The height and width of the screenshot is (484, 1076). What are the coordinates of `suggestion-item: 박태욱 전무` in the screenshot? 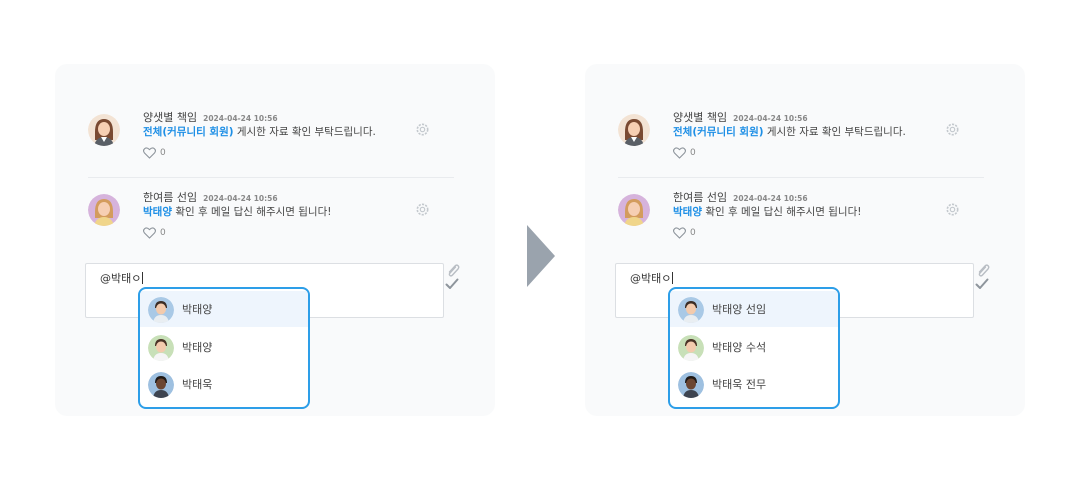 It's located at (754, 384).